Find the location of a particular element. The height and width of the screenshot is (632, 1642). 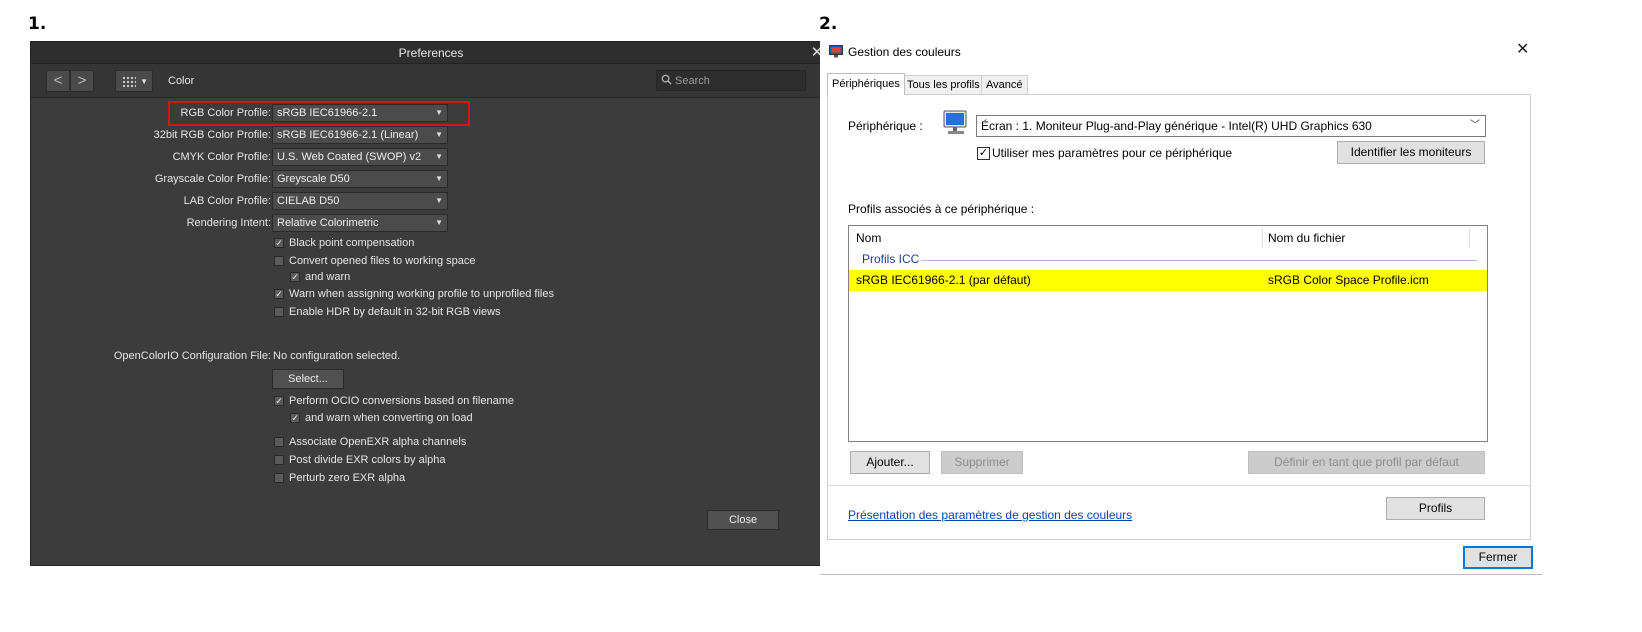

profiles-heading: Profils associés à ce périphérique : is located at coordinates (941, 209).